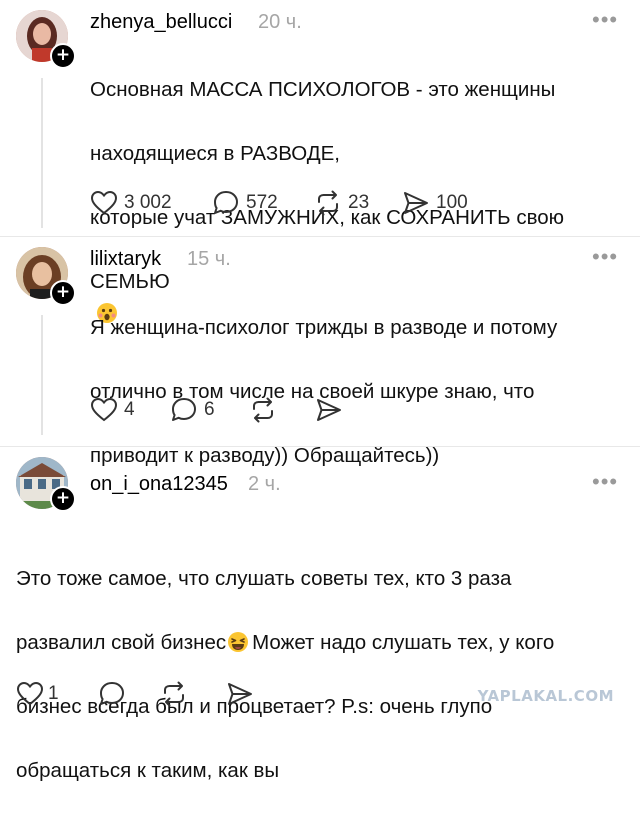 This screenshot has height=819, width=640. I want to click on username: zhenya_bellucci, so click(161, 22).